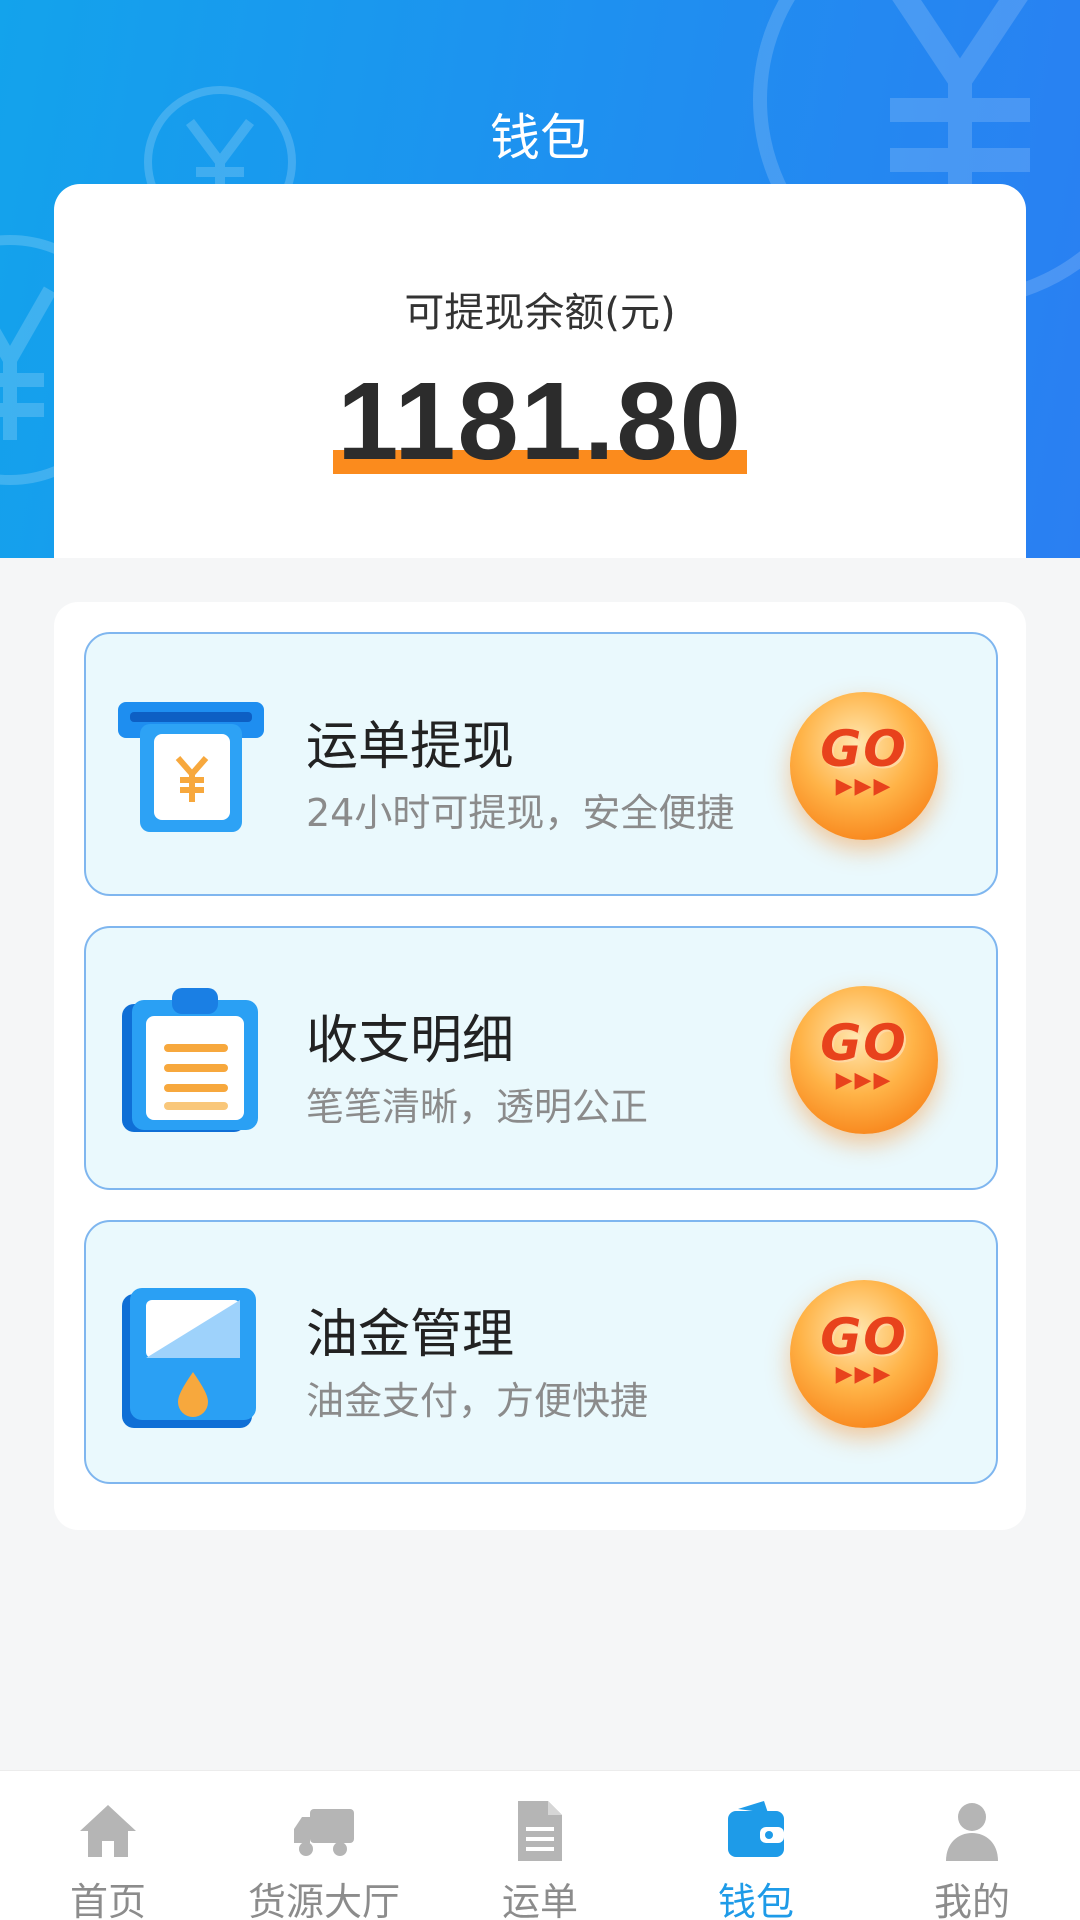 The image size is (1080, 1920). I want to click on balance-amount-value: 1181.80, so click(540, 421).